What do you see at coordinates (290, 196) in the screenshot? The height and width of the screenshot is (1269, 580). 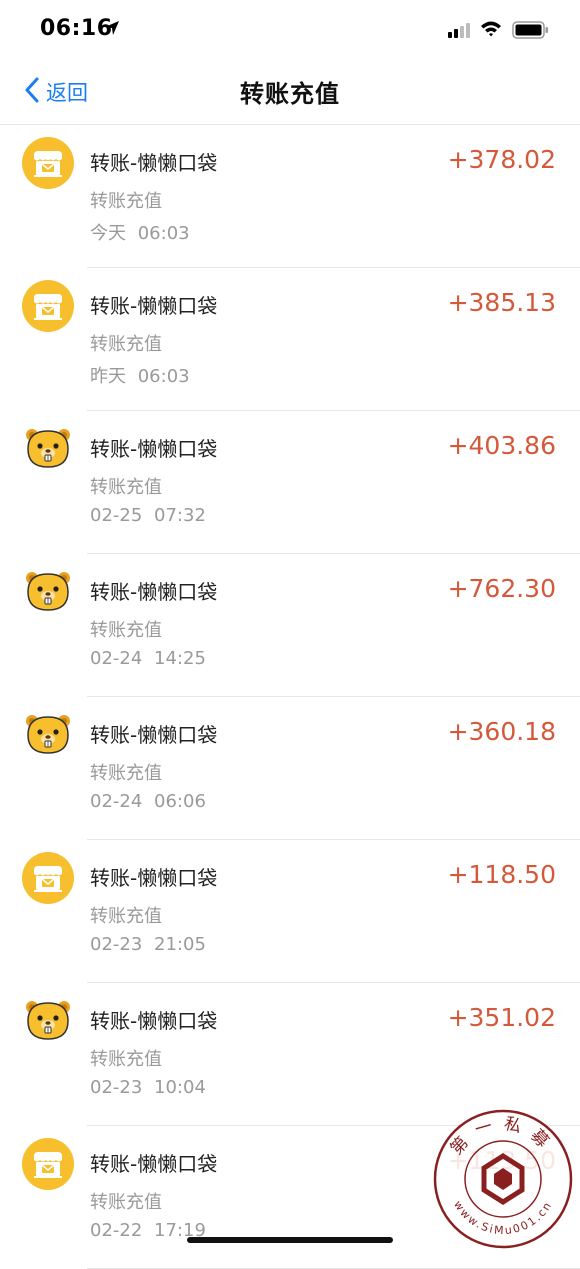 I see `transaction-row: 转账-懒懒口袋 转账充值今天 06:03 +378.02` at bounding box center [290, 196].